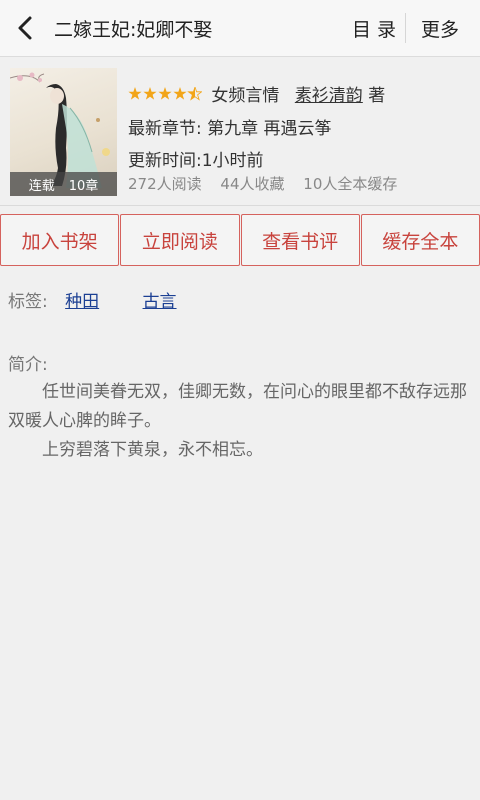 This screenshot has height=800, width=480. What do you see at coordinates (28, 302) in the screenshot?
I see `tags-label: 标签:` at bounding box center [28, 302].